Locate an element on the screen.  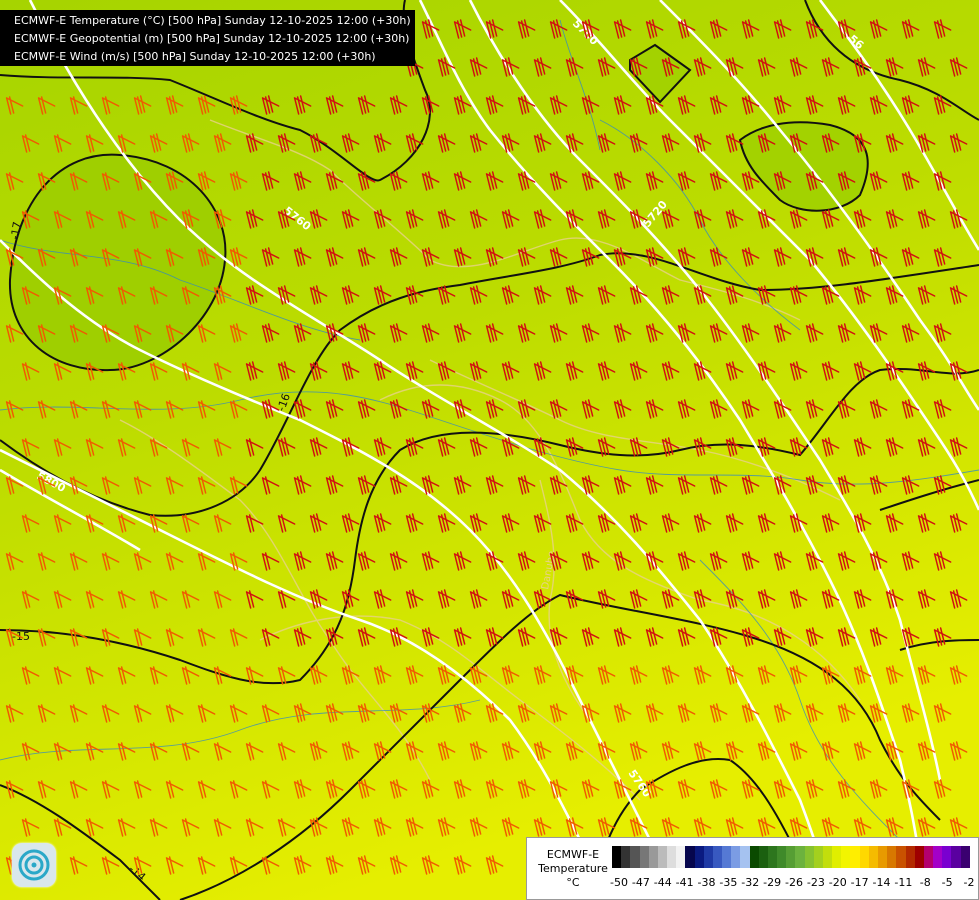
legend-variable: Temperature is located at coordinates (573, 868).